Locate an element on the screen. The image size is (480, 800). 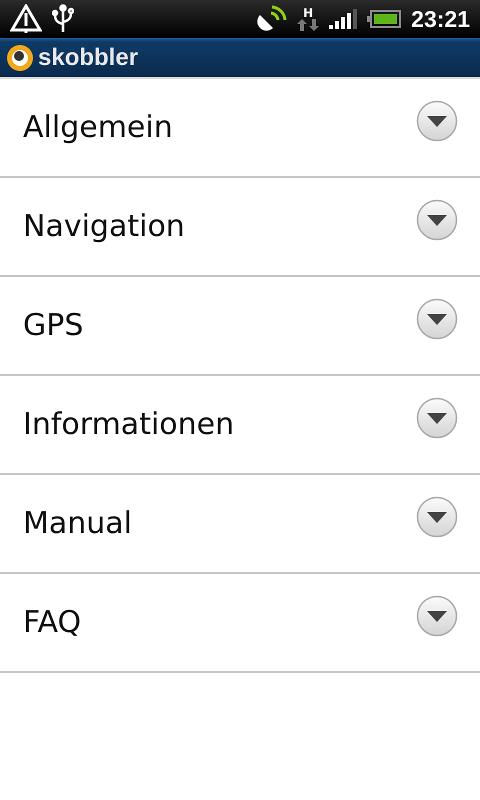
settings-section: Navigation is located at coordinates (240, 227).